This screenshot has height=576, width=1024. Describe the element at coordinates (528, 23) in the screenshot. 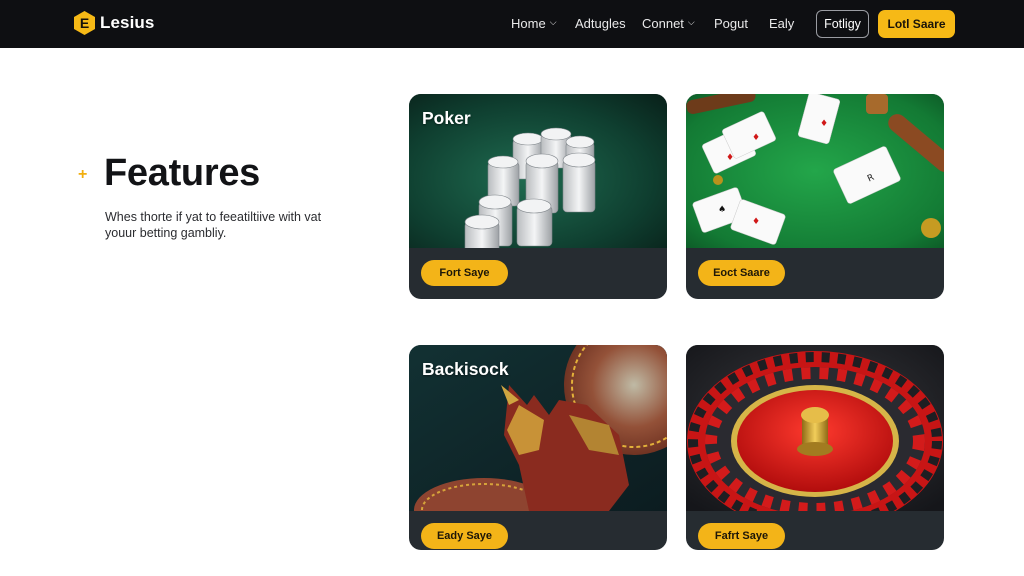

I see `nav-home-label: Home` at that location.